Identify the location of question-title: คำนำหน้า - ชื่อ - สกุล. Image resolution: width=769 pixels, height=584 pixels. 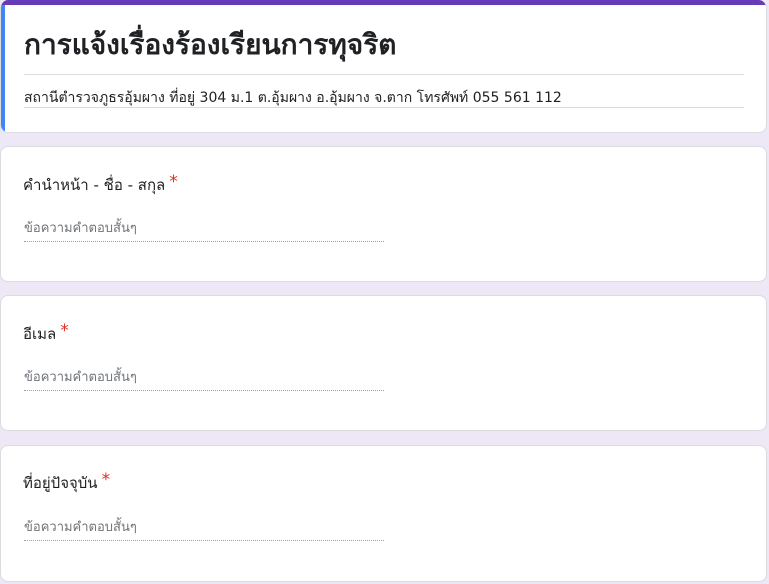
(94, 185).